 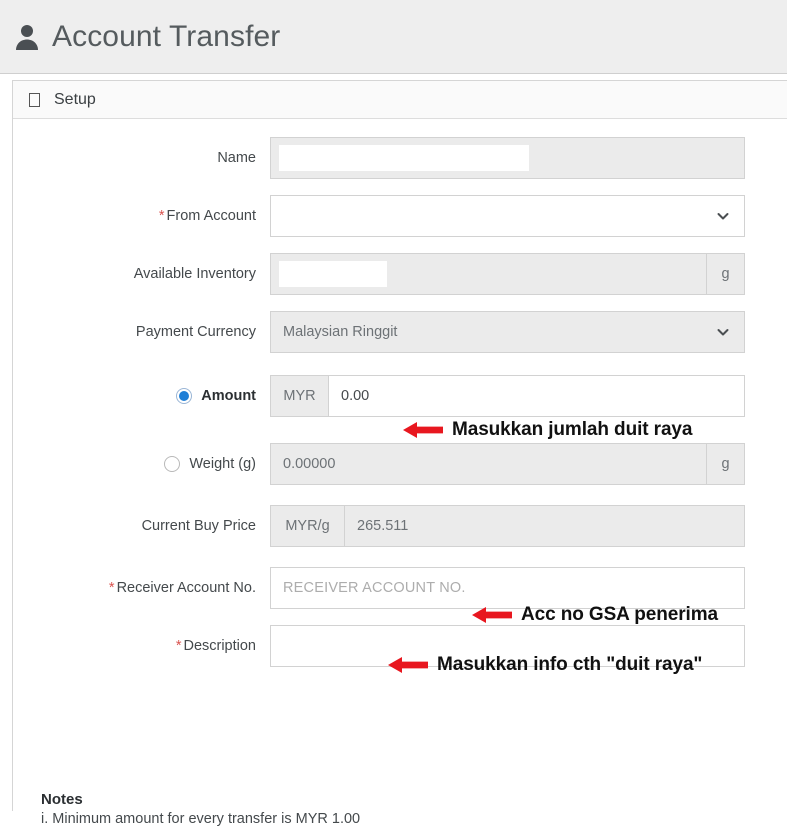 I want to click on row-from-account: * From Account, so click(x=400, y=218).